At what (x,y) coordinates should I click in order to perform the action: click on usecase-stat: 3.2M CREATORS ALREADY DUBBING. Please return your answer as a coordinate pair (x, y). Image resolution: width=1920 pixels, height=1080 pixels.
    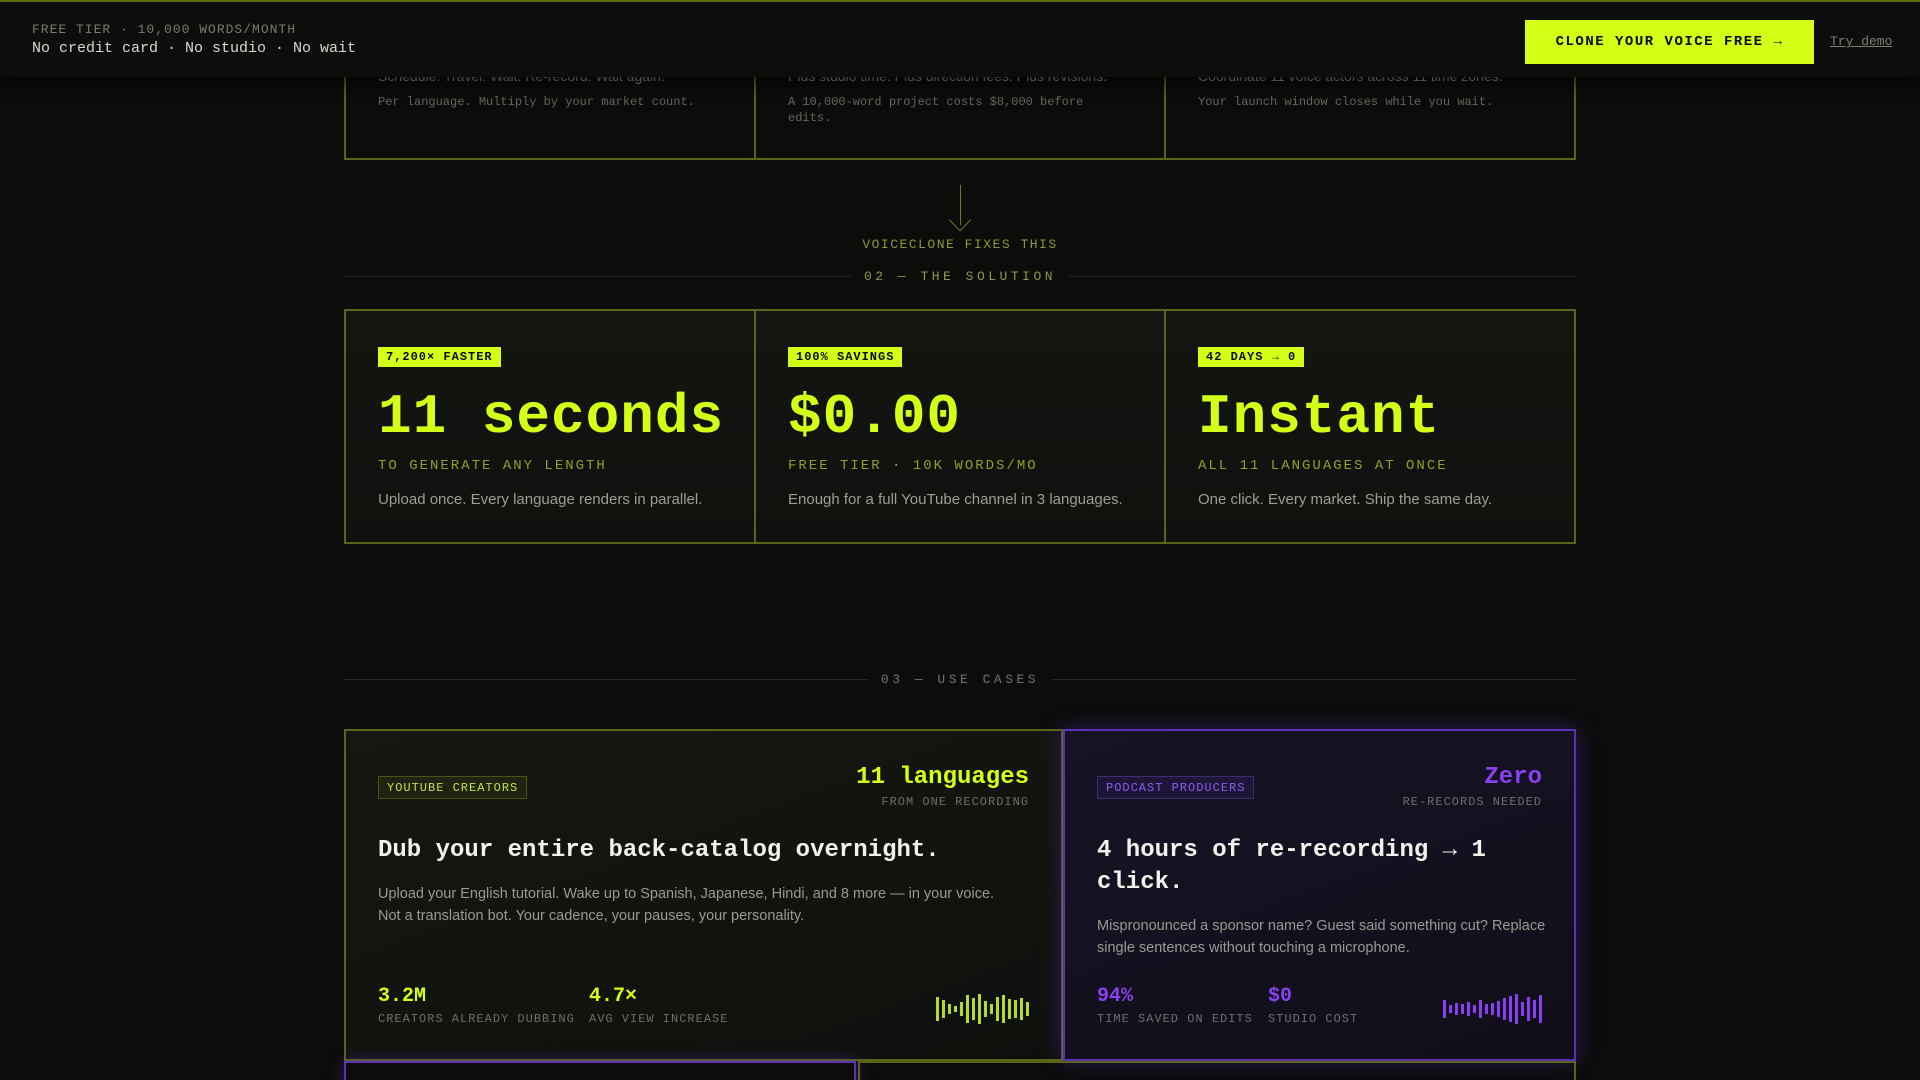
    Looking at the image, I should click on (476, 1005).